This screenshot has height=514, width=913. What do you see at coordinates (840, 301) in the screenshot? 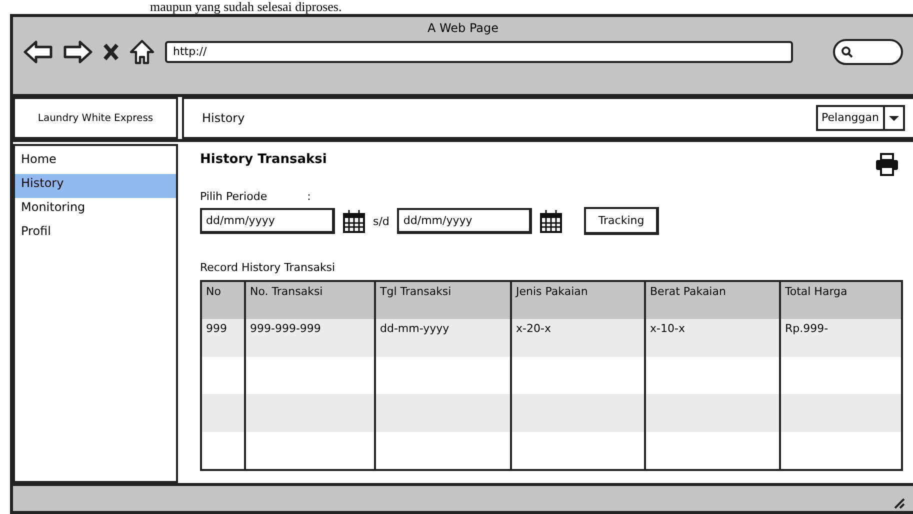
I see `column-header: Total Harga` at bounding box center [840, 301].